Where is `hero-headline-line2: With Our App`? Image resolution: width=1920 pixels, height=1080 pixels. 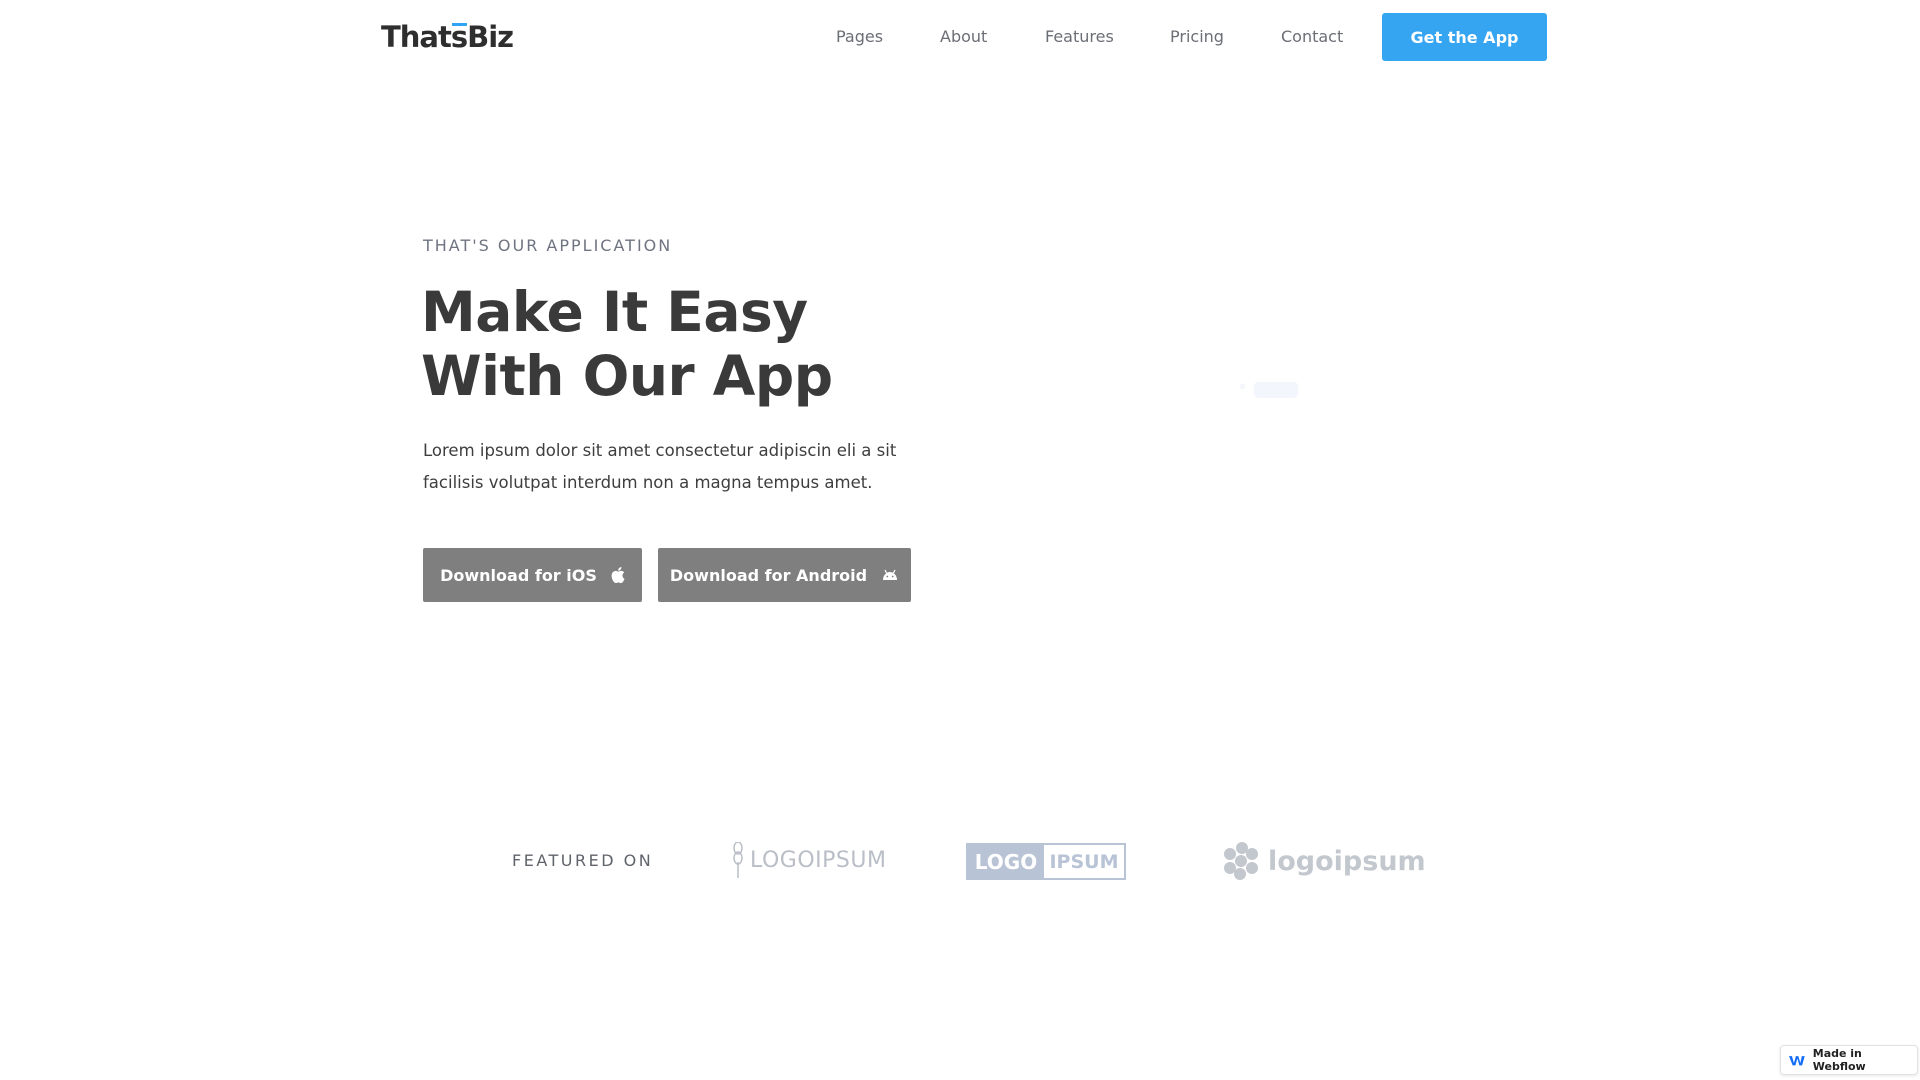 hero-headline-line2: With Our App is located at coordinates (627, 376).